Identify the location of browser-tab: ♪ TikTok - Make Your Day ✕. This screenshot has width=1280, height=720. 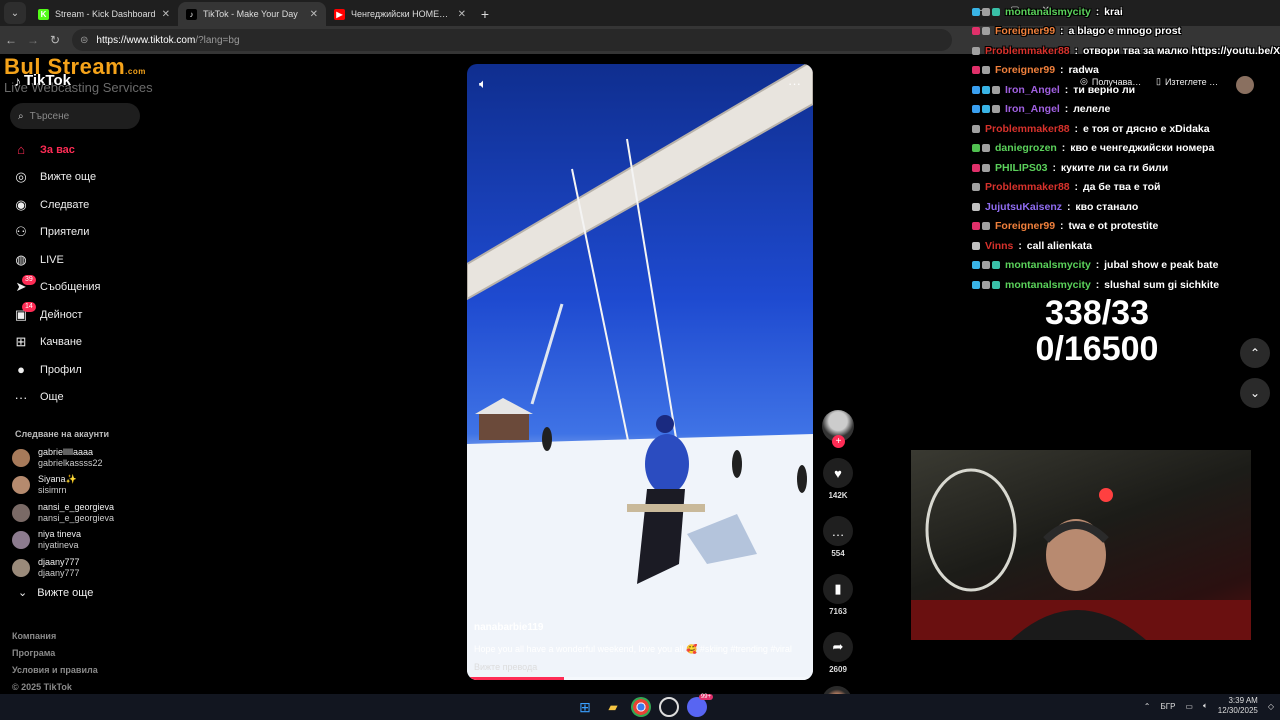
(252, 14).